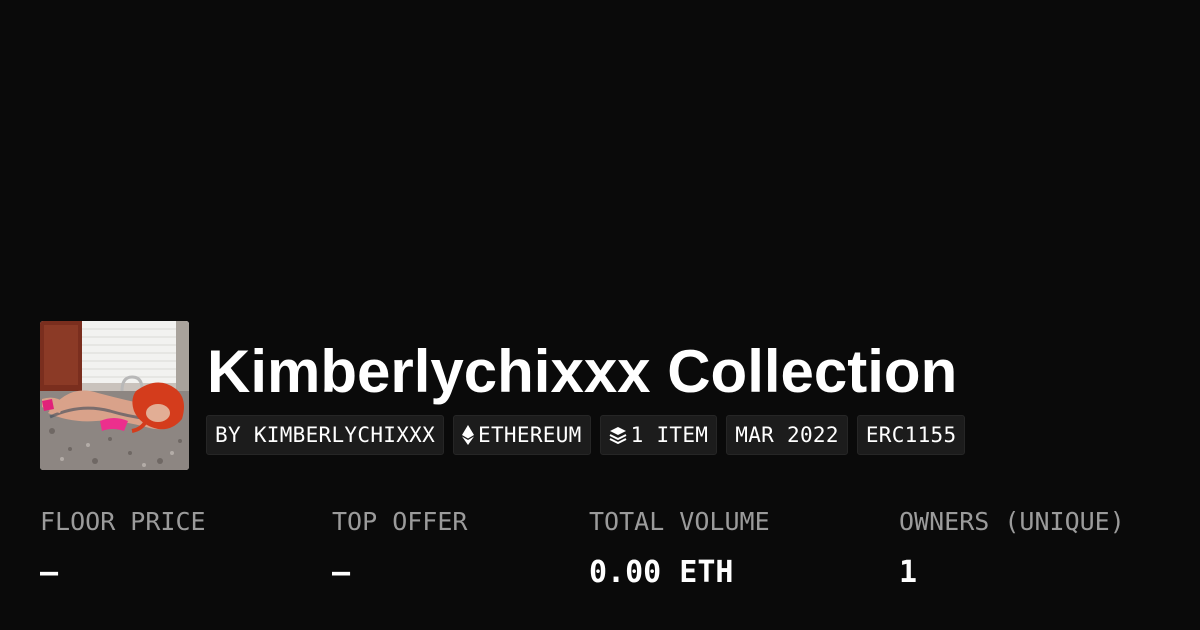  Describe the element at coordinates (1012, 521) in the screenshot. I see `owners-label: OWNERS (UNIQUE)` at that location.